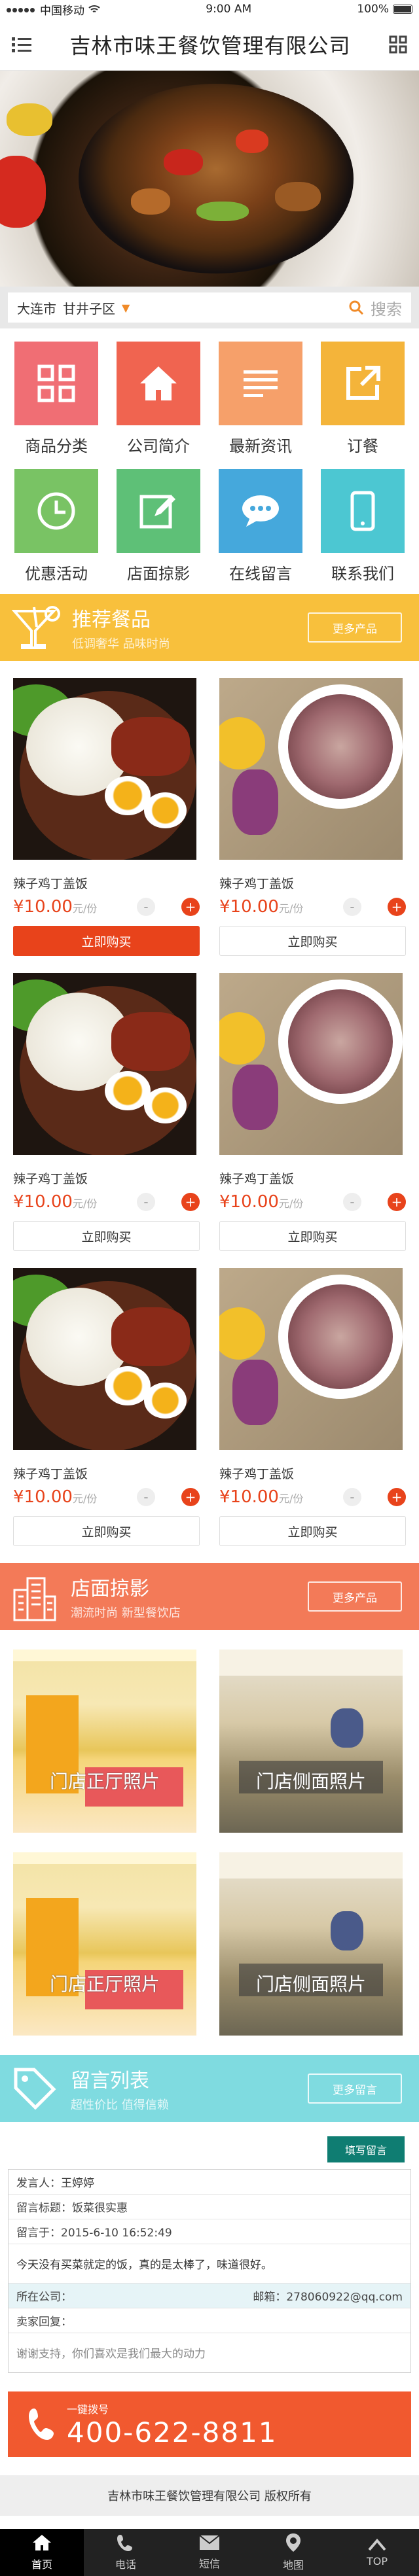 Image resolution: width=419 pixels, height=2576 pixels. What do you see at coordinates (110, 1589) in the screenshot?
I see `section-title: 店面掠影` at bounding box center [110, 1589].